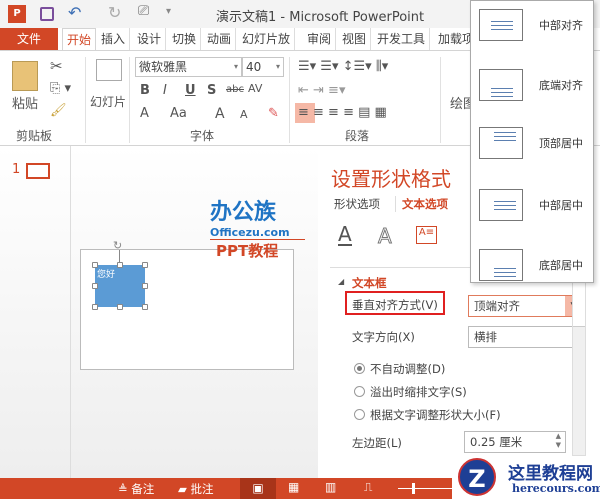 The image size is (600, 499). What do you see at coordinates (320, 39) in the screenshot?
I see `tab-review: 审阅` at bounding box center [320, 39].